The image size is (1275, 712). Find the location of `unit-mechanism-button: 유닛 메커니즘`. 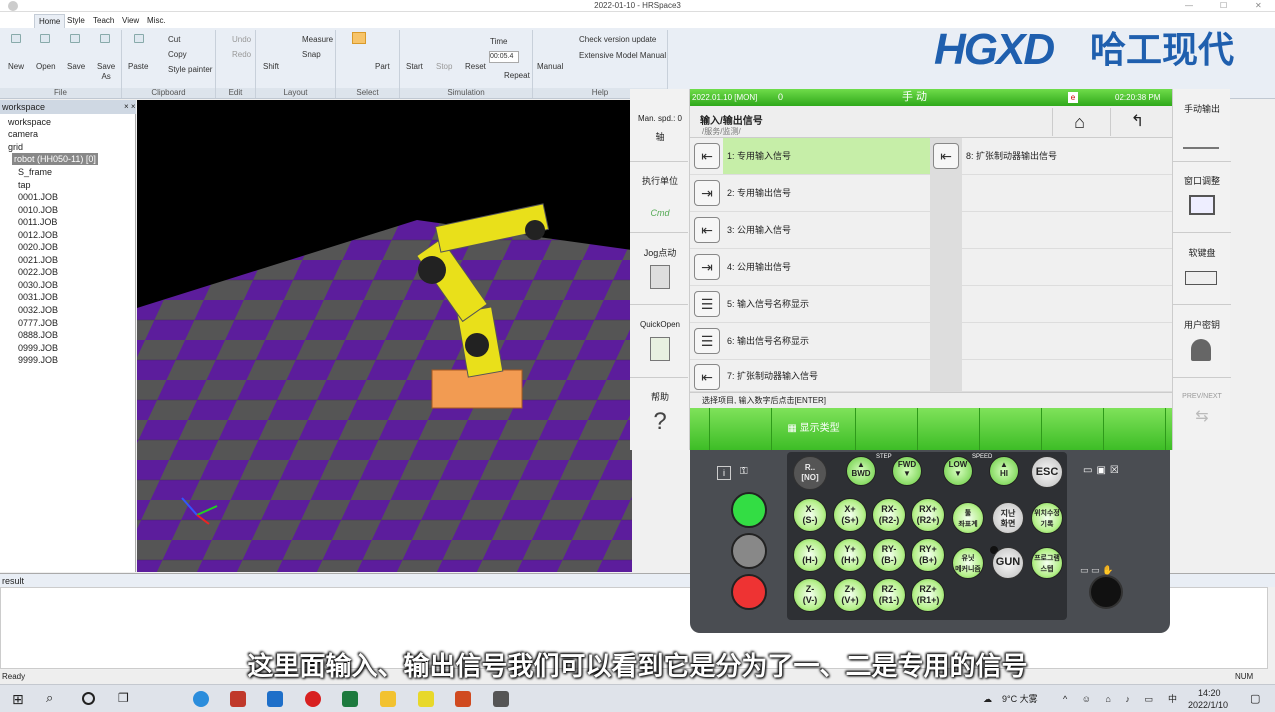

unit-mechanism-button: 유닛 메커니즘 is located at coordinates (968, 563).